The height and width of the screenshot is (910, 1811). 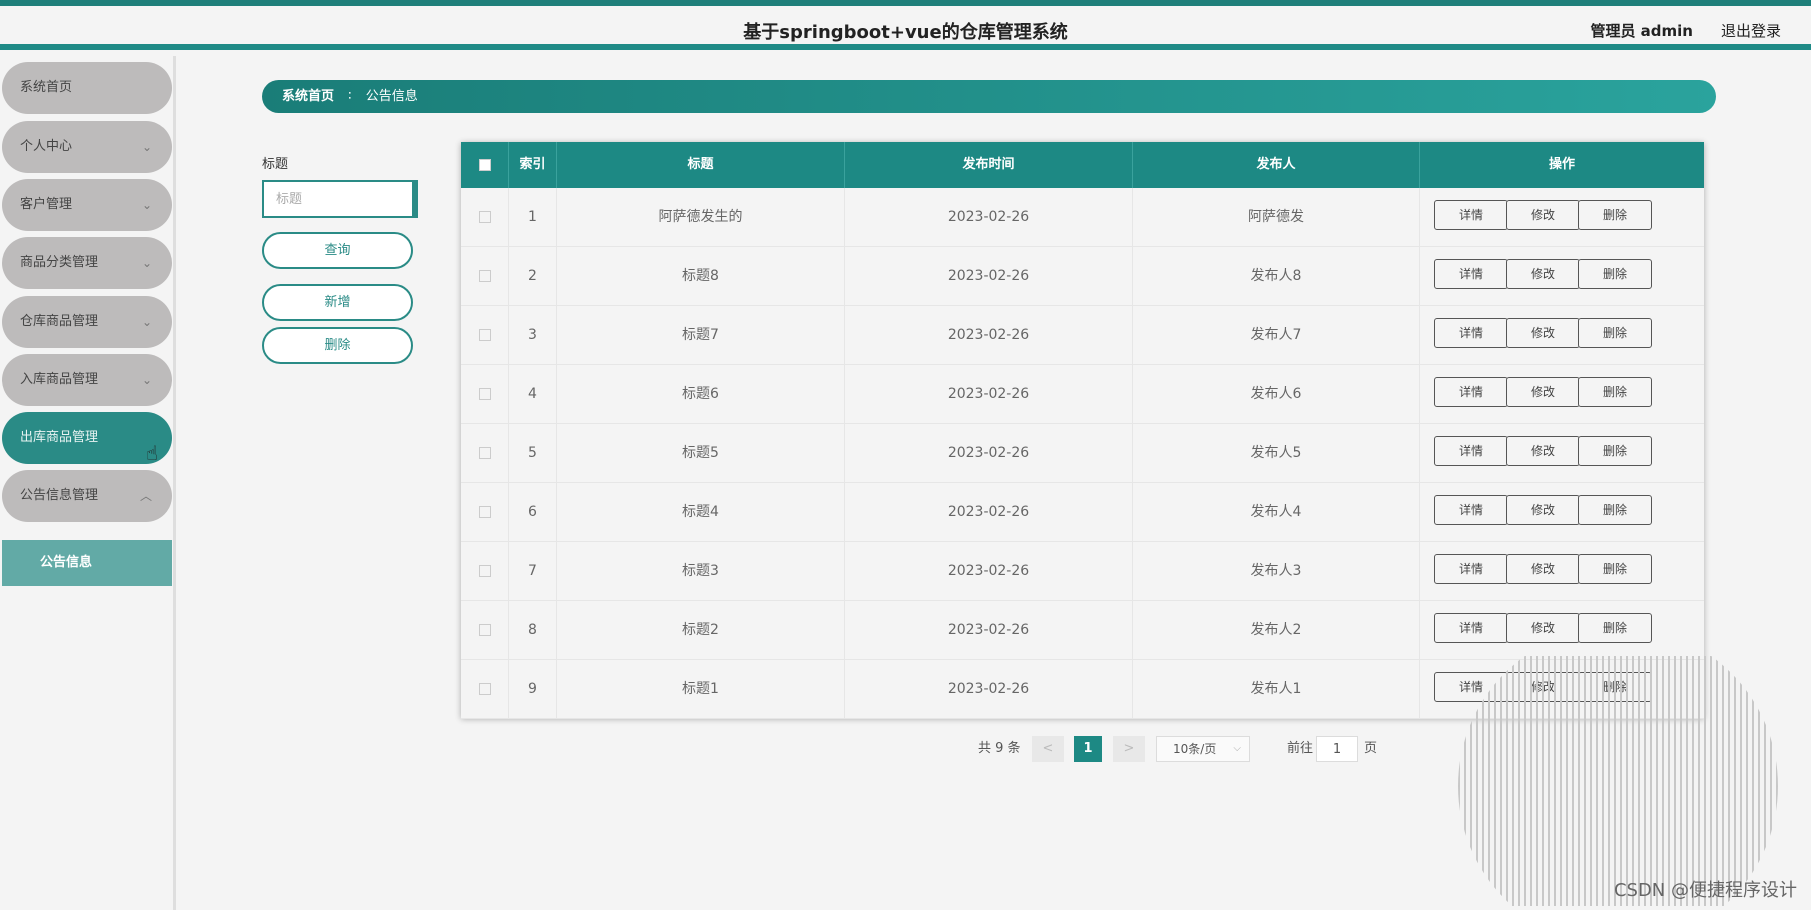 What do you see at coordinates (989, 165) in the screenshot?
I see `column-header: 发布时间` at bounding box center [989, 165].